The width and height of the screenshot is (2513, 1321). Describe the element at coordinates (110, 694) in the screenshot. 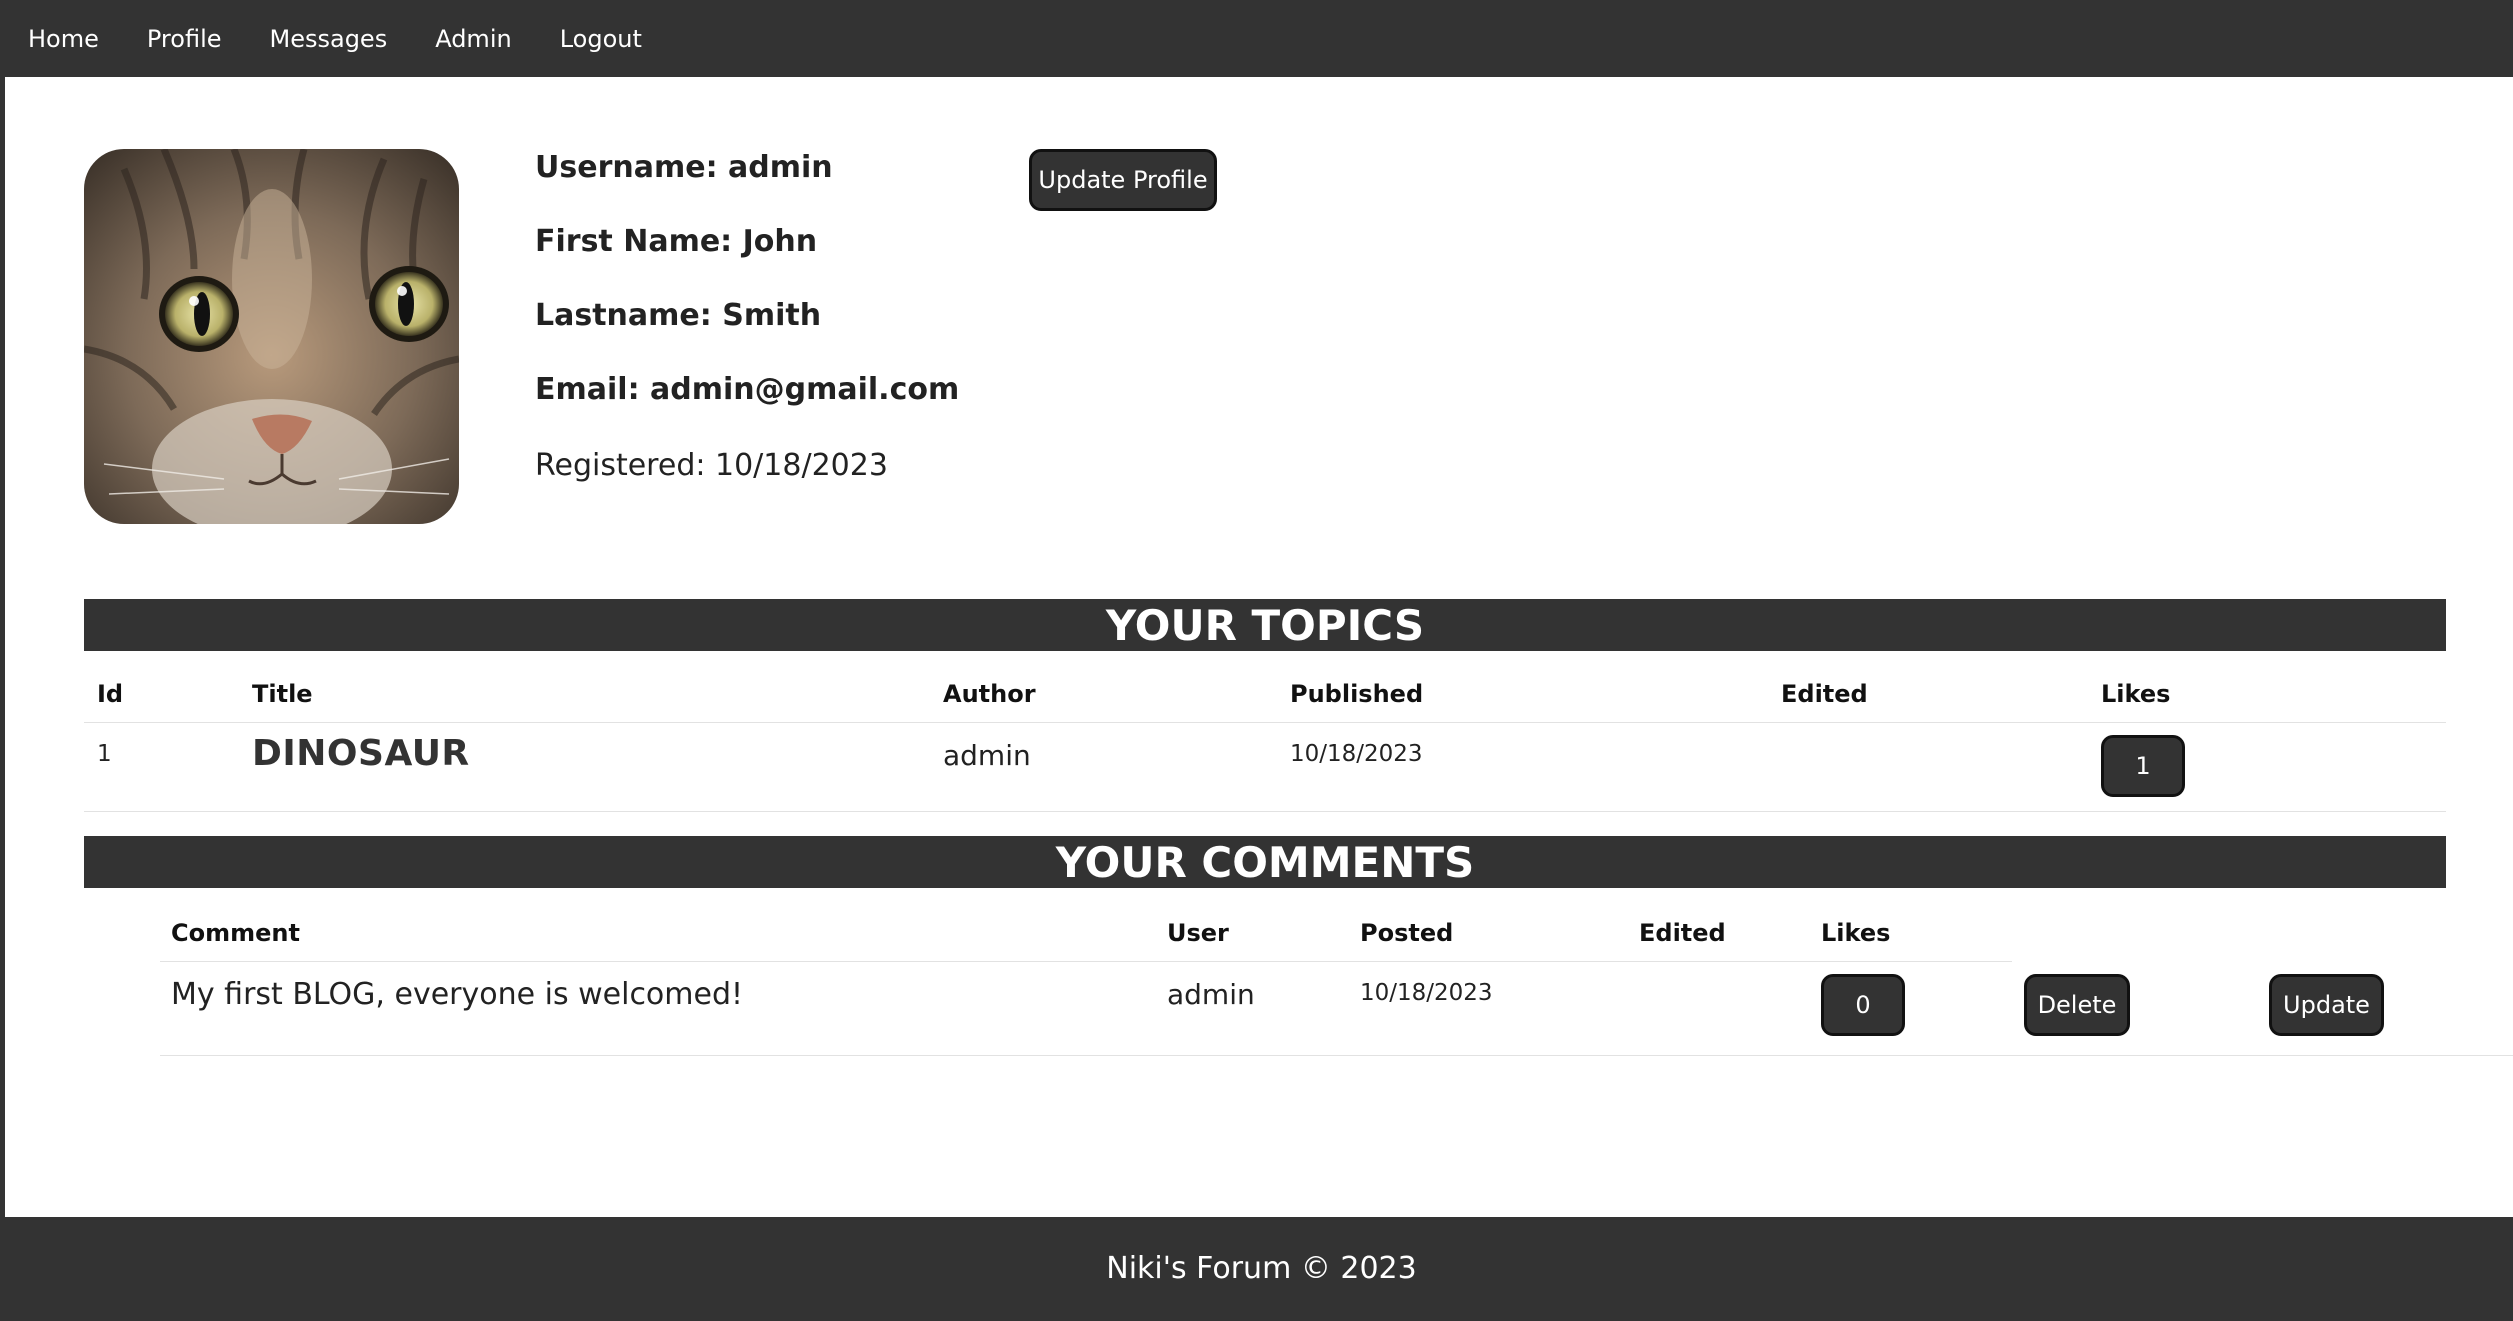

I see `column-header-id: Id` at that location.